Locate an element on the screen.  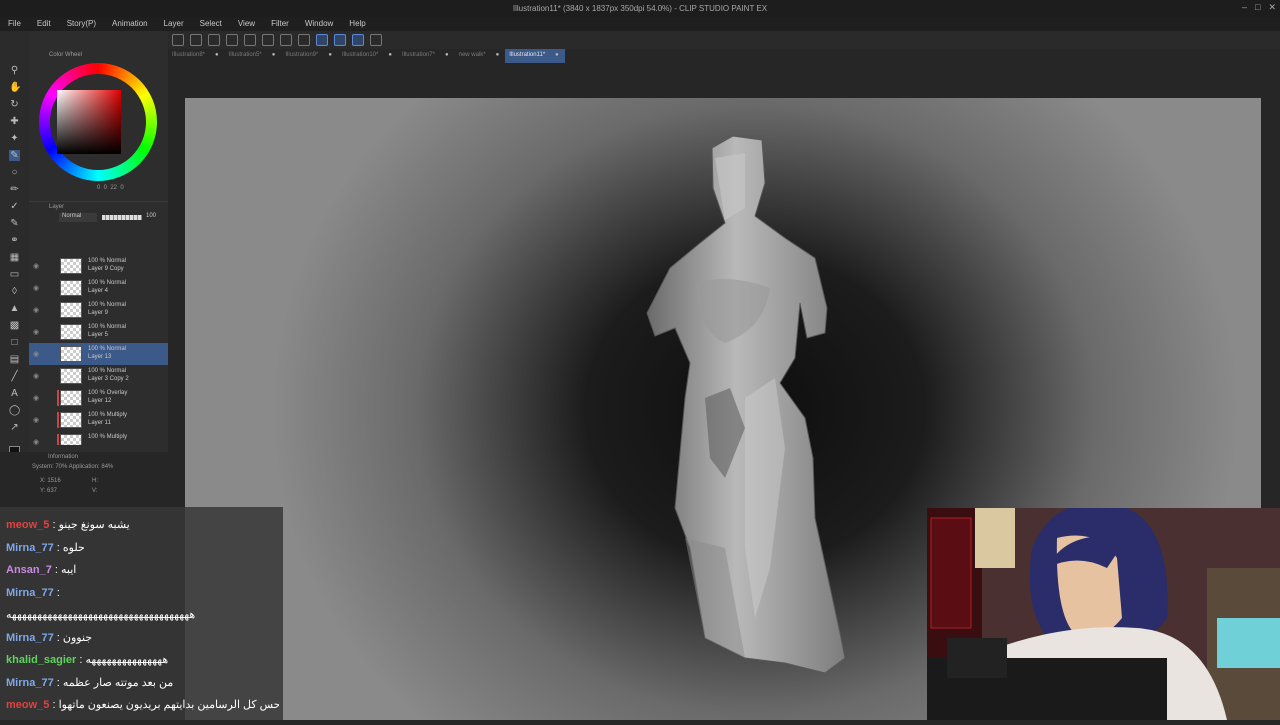
canvas-tab: new walk* ● is located at coordinates (480, 56).